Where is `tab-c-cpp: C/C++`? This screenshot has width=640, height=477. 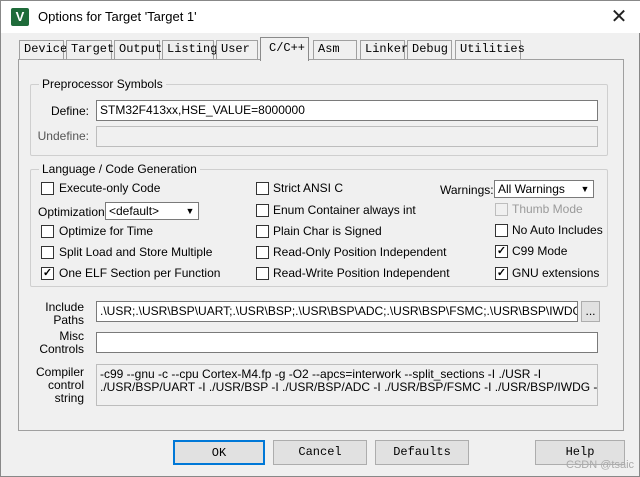 tab-c-cpp: C/C++ is located at coordinates (284, 49).